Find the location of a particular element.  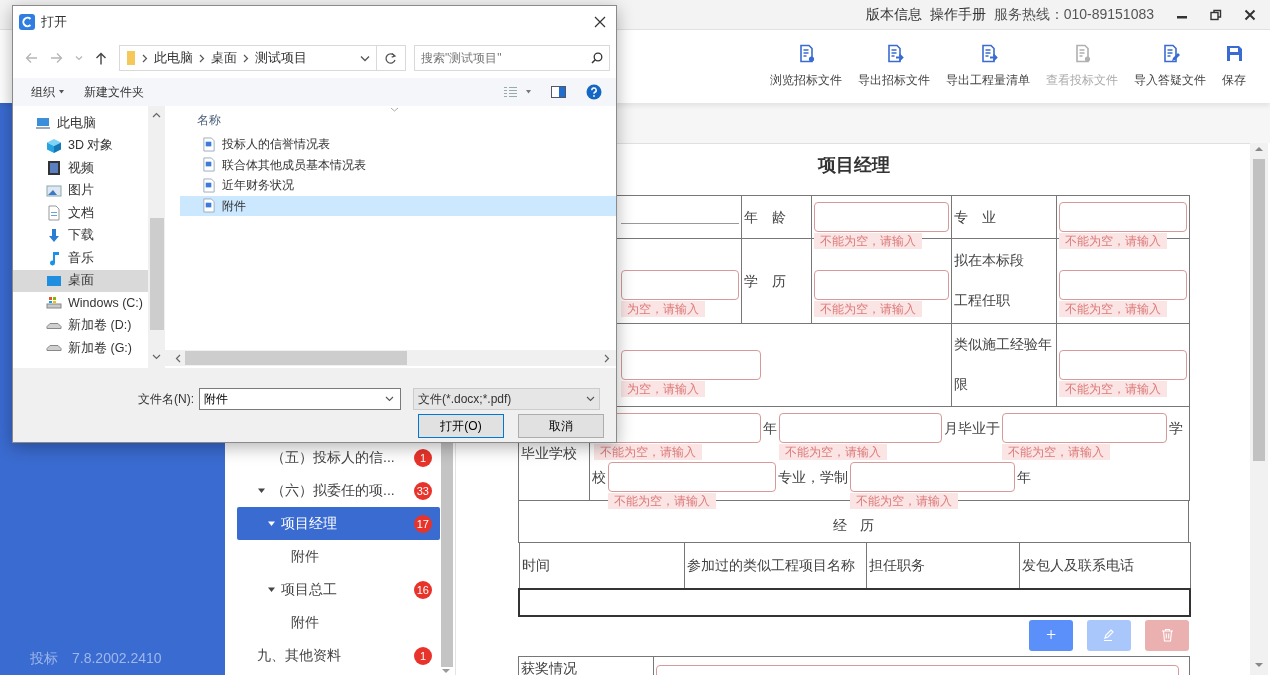

tree-item: （六）拟委任的项... 33 is located at coordinates (338, 490).